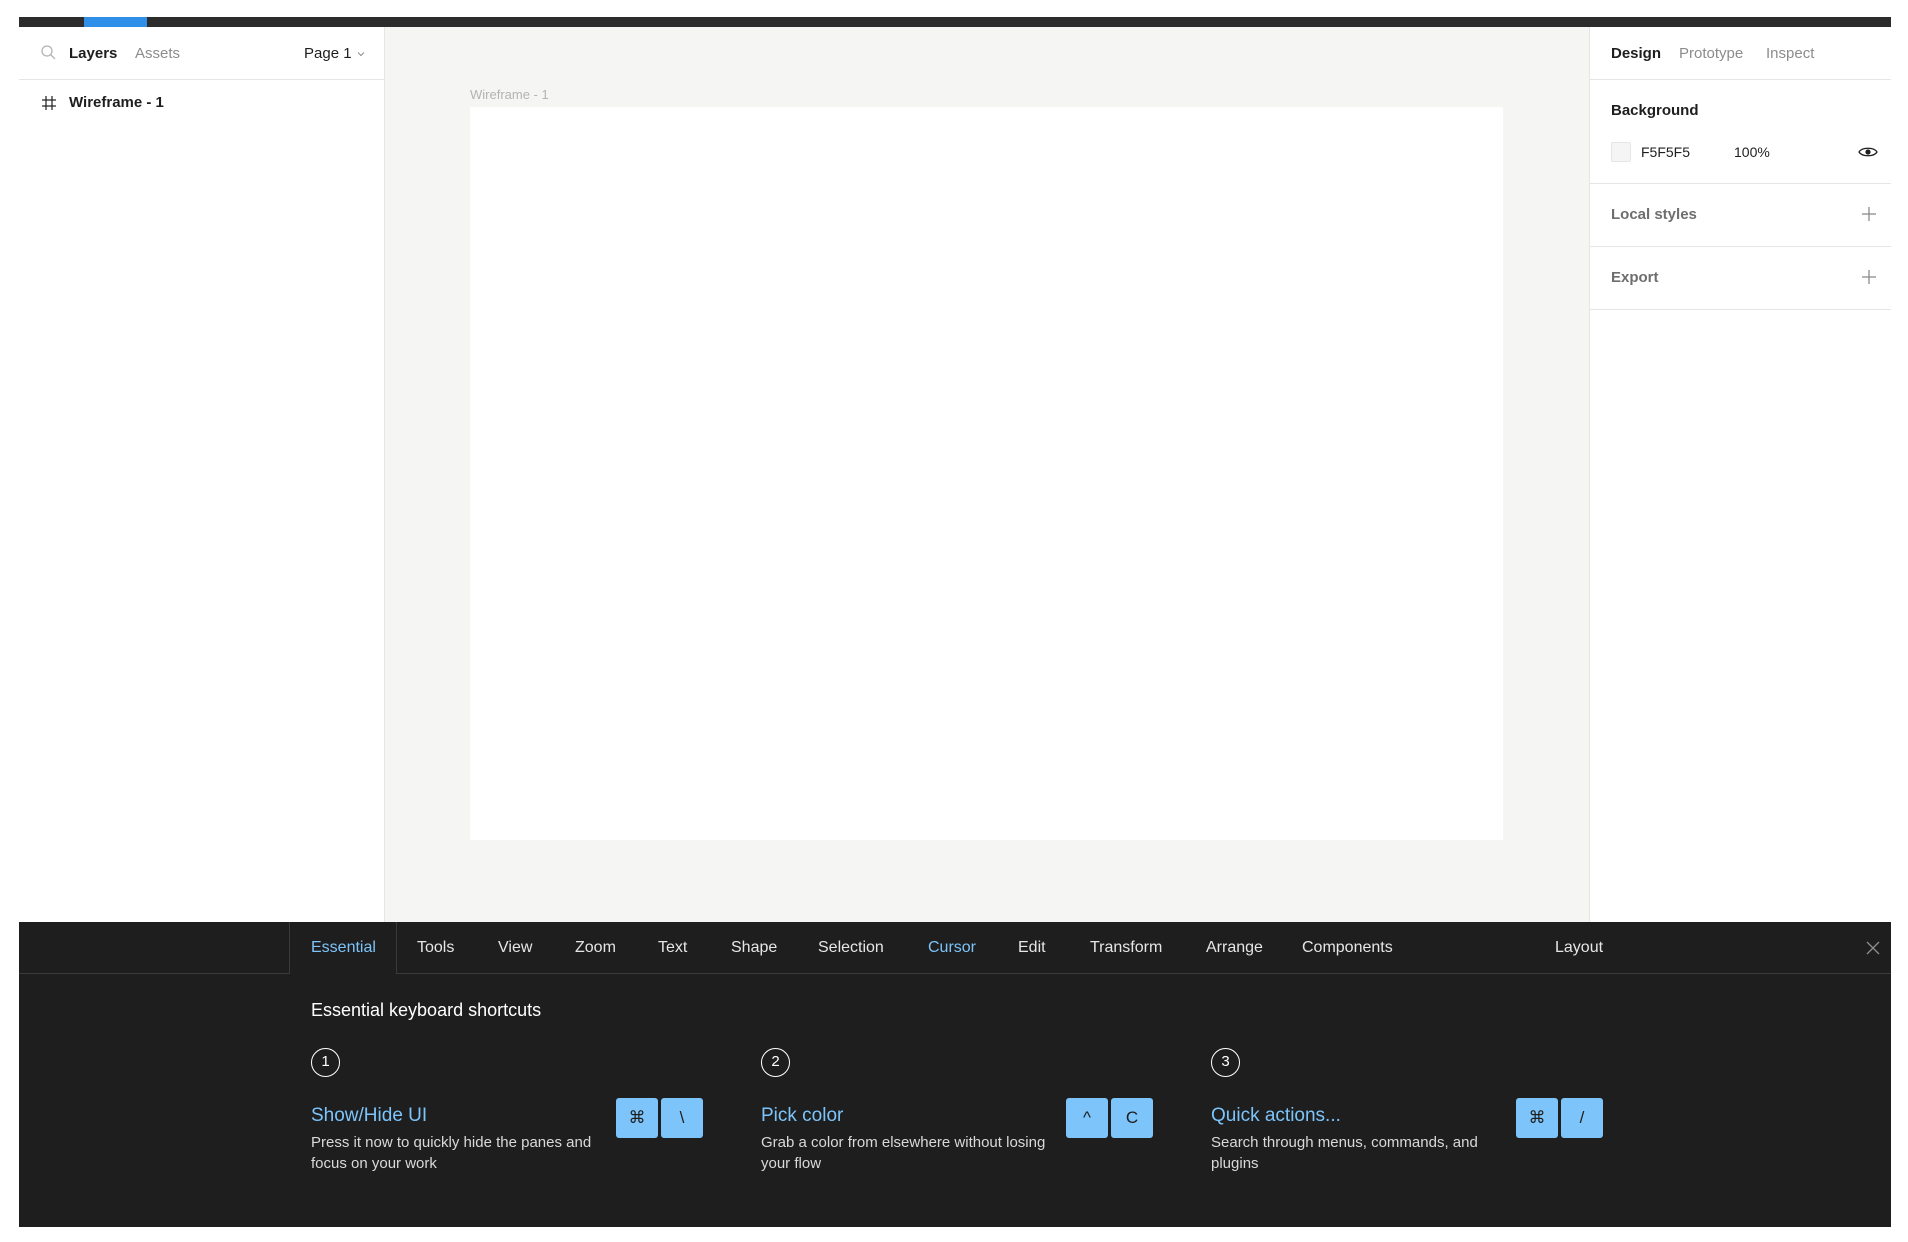 This screenshot has width=1908, height=1242. What do you see at coordinates (93, 53) in the screenshot?
I see `tab-layers: Layers` at bounding box center [93, 53].